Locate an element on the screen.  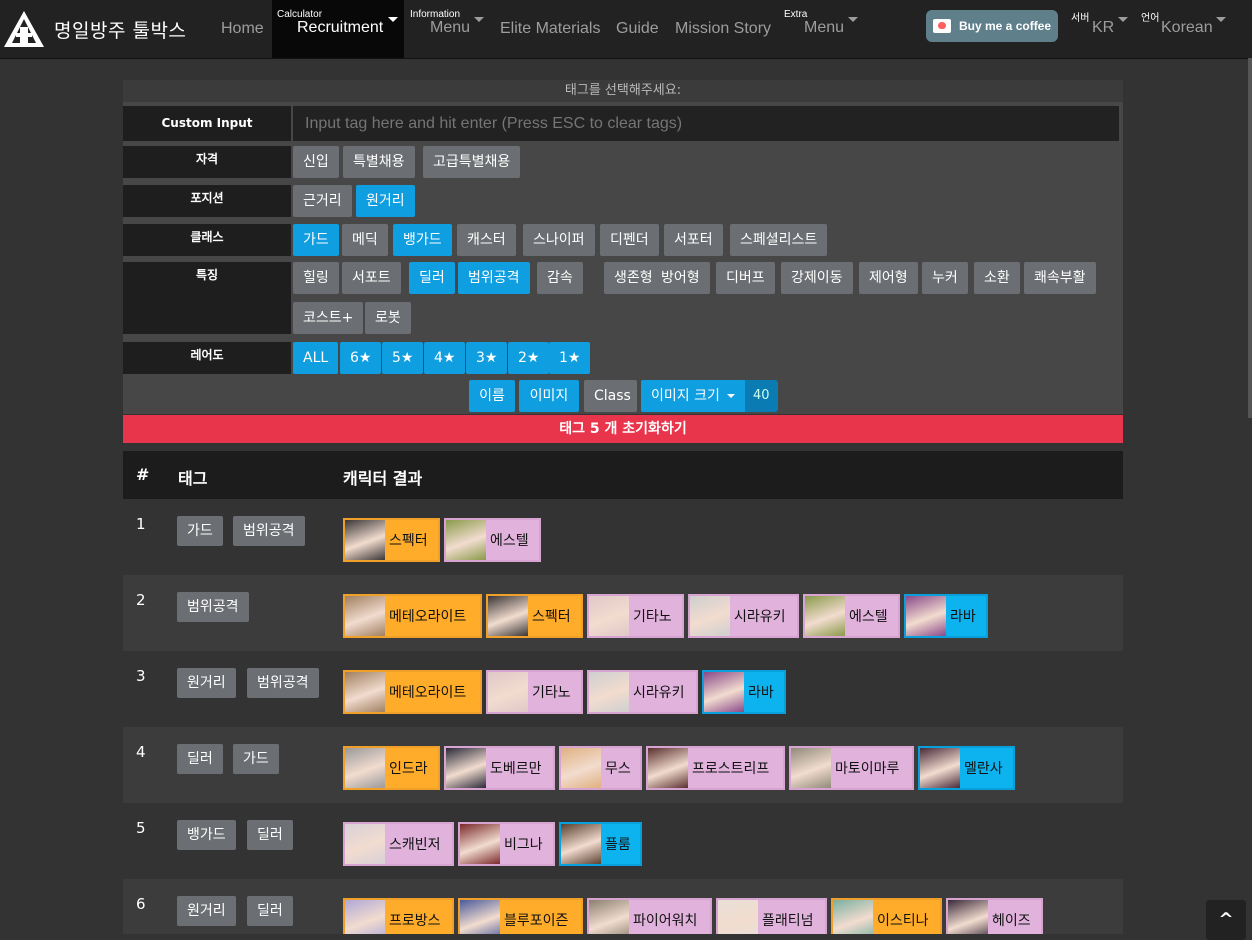
tag-button: 디버프 is located at coordinates (745, 278).